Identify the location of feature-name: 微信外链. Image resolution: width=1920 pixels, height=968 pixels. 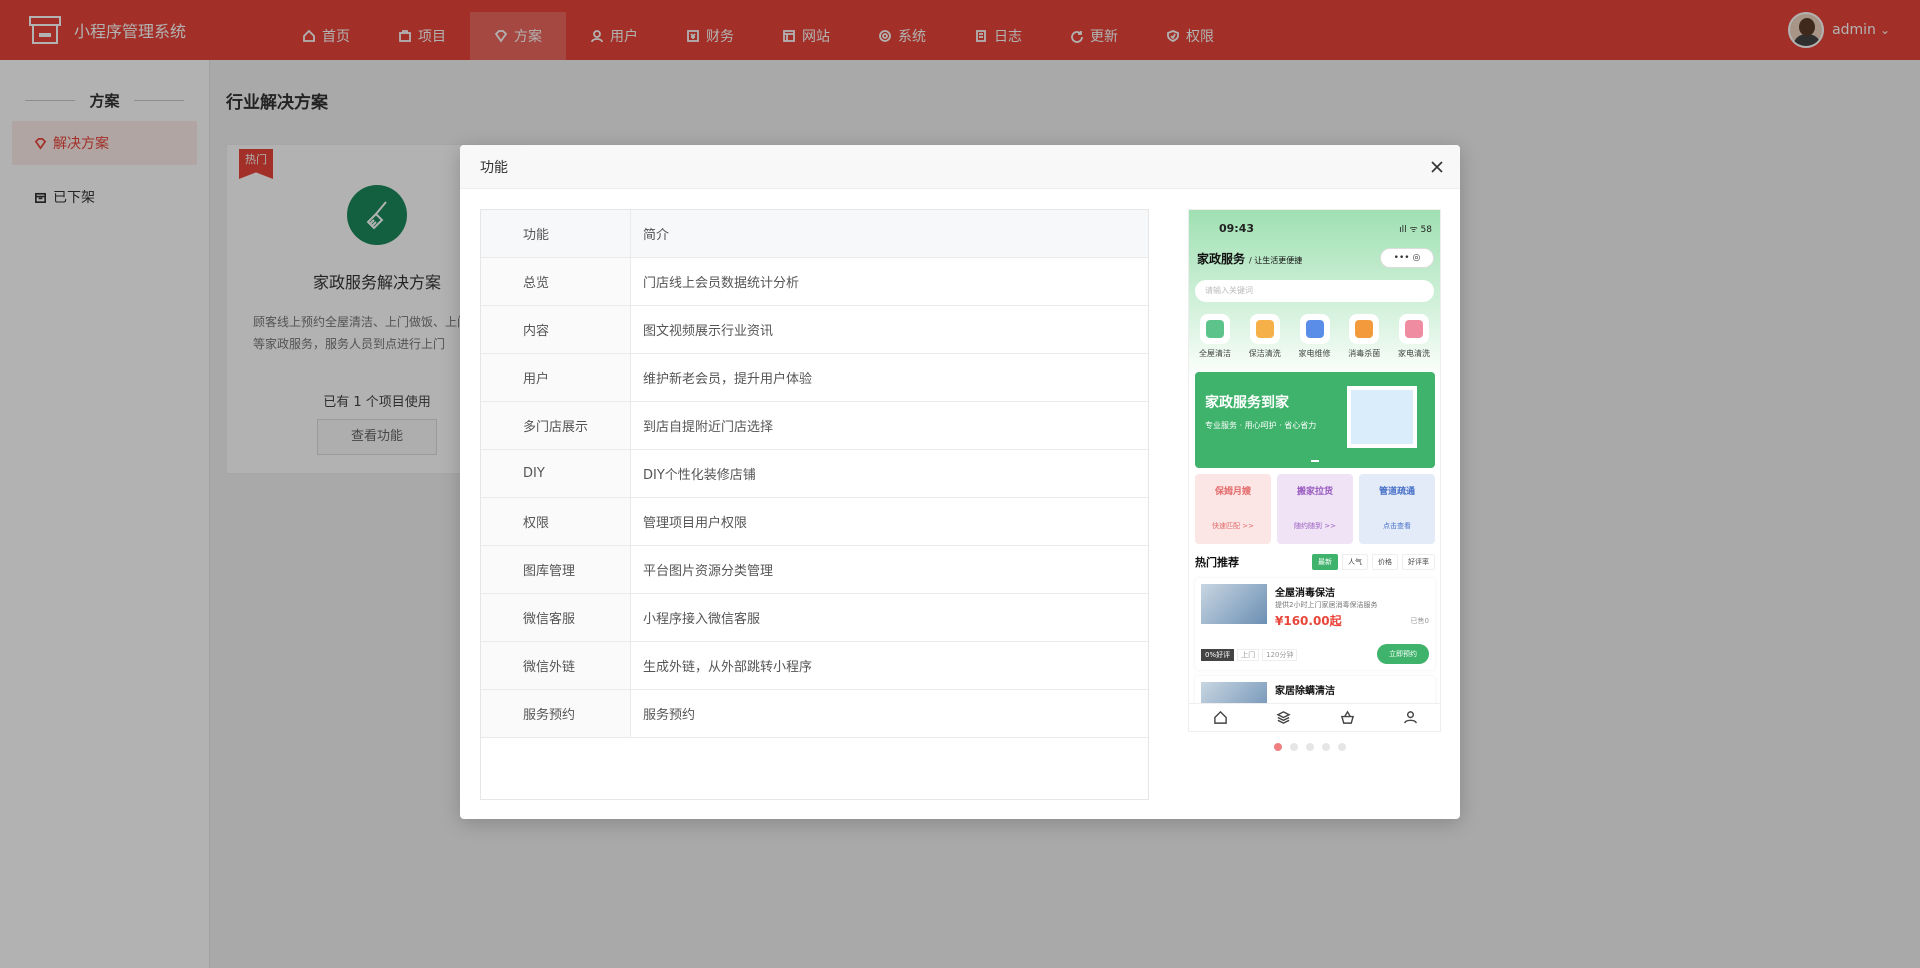
(556, 665).